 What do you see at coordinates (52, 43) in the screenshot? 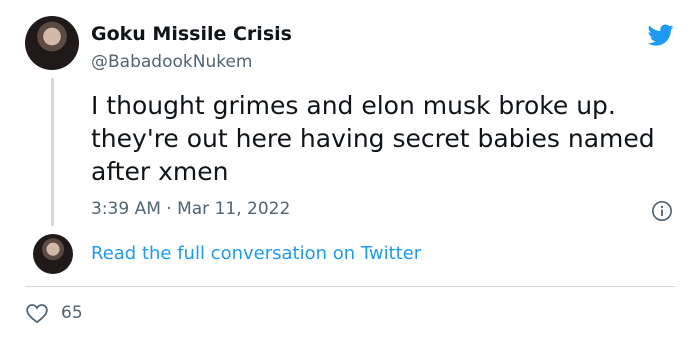
I see `author-avatar` at bounding box center [52, 43].